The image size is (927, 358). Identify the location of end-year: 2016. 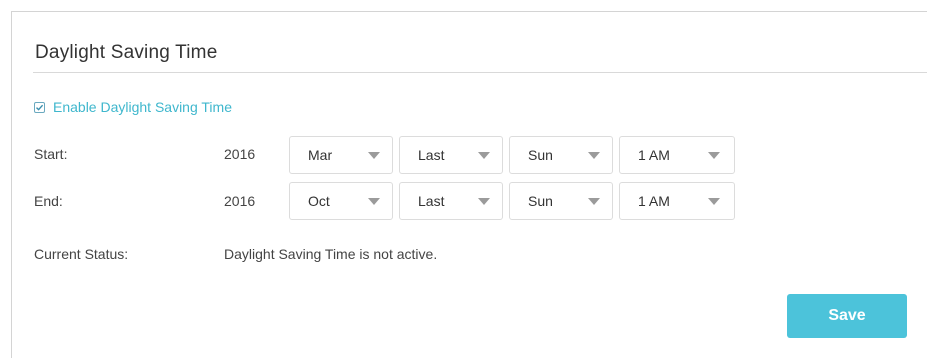
(240, 201).